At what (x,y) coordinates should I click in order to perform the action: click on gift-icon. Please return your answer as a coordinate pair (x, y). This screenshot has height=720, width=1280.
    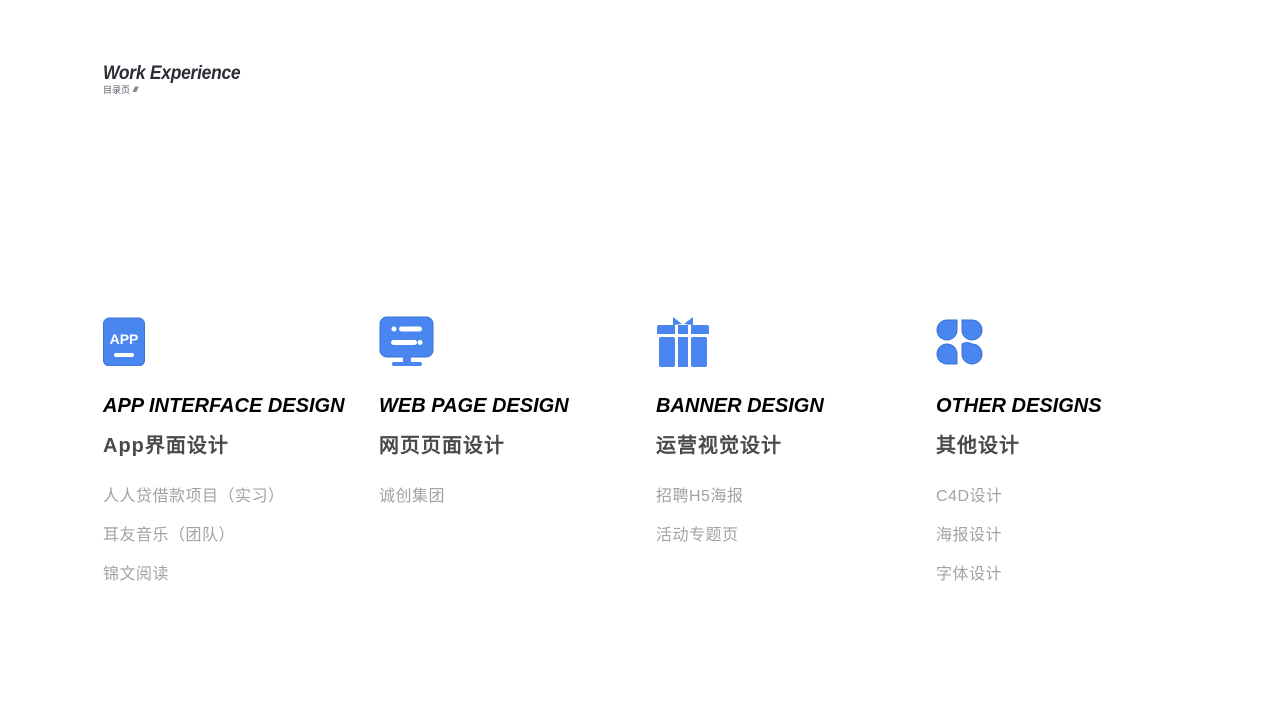
    Looking at the image, I should click on (786, 342).